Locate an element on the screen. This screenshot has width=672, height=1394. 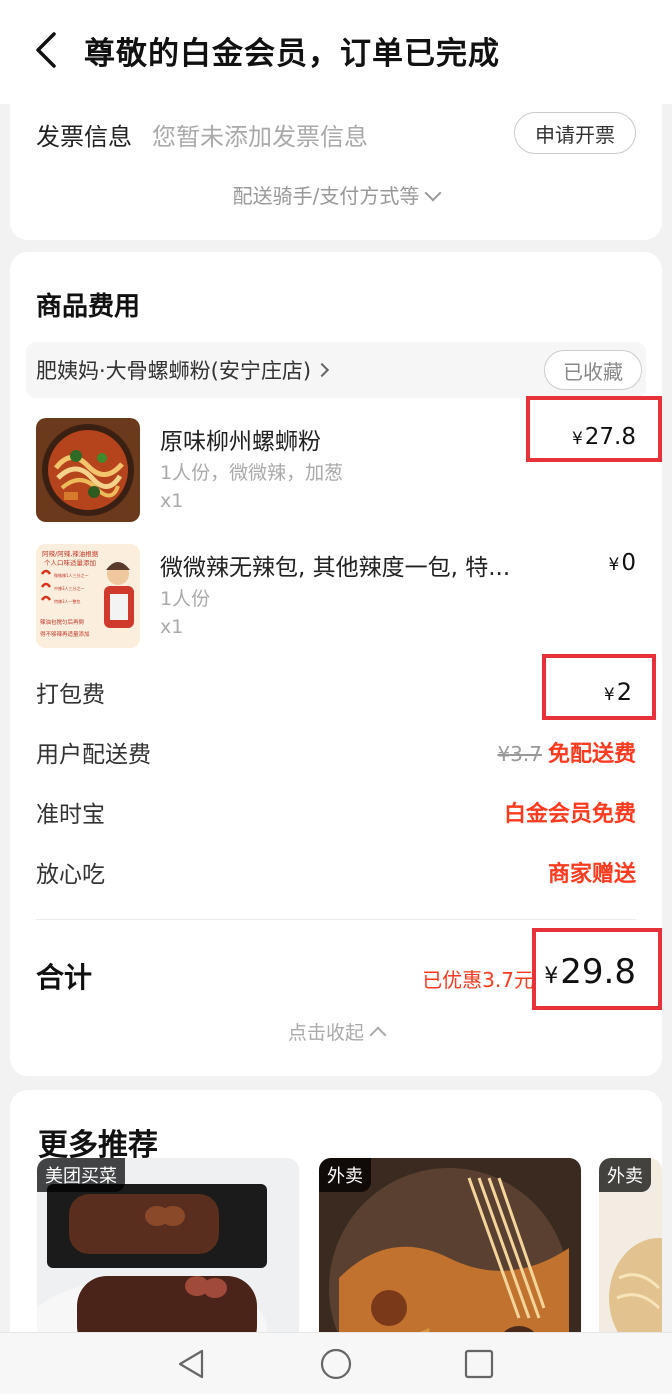
item-name: 原味柳州螺蛳粉 is located at coordinates (240, 442).